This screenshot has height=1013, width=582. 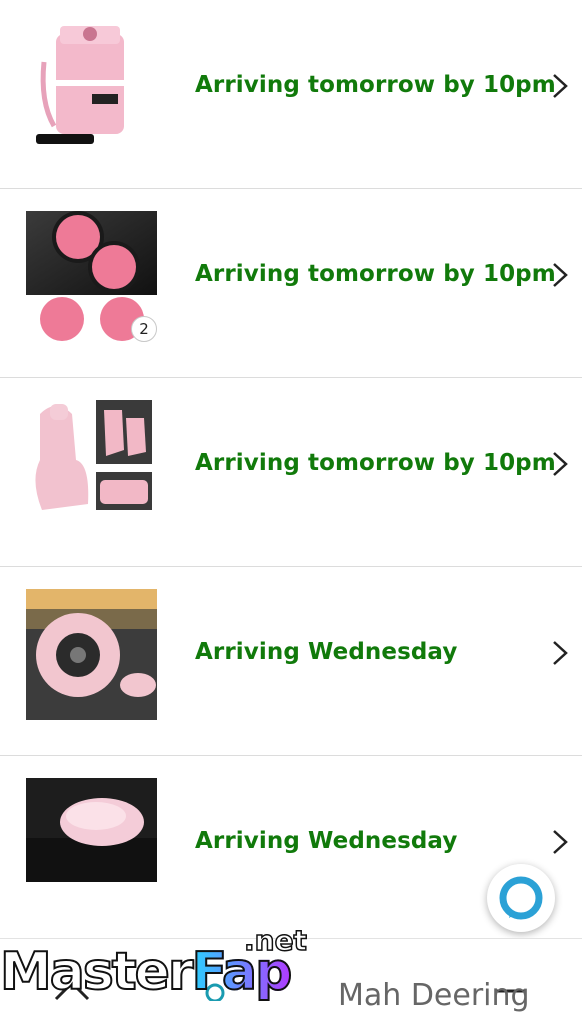 What do you see at coordinates (72, 989) in the screenshot?
I see `home-icon` at bounding box center [72, 989].